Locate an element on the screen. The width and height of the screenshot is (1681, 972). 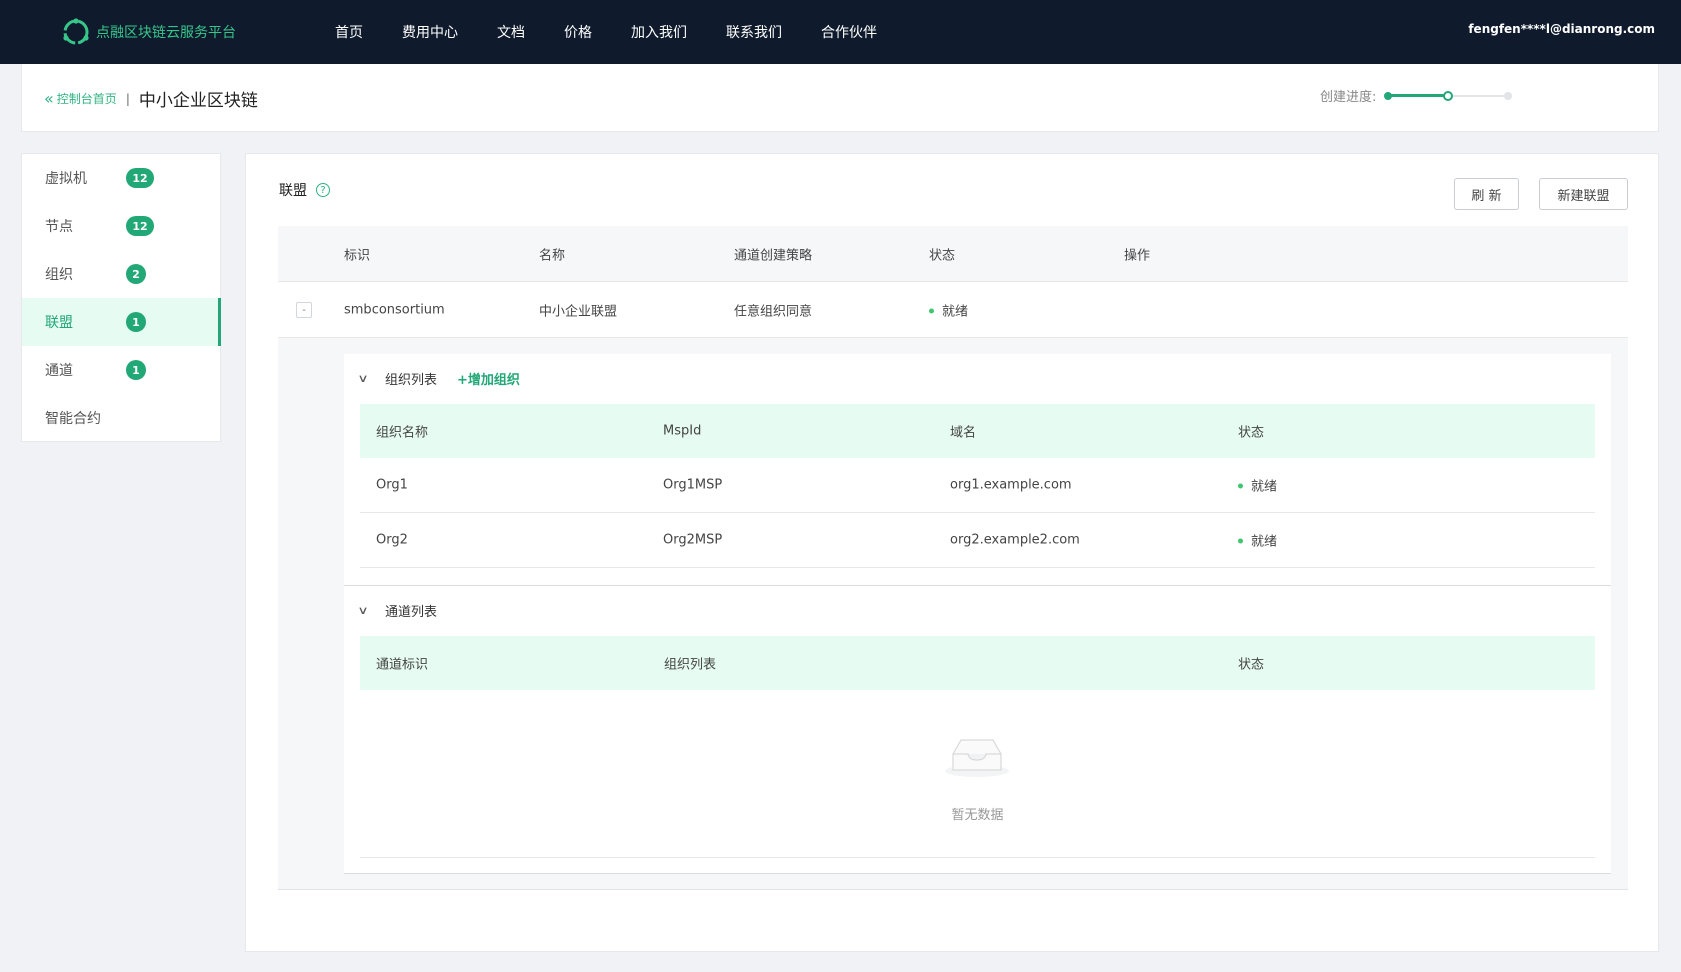
nav-item-contact: 联系我们 is located at coordinates (754, 32).